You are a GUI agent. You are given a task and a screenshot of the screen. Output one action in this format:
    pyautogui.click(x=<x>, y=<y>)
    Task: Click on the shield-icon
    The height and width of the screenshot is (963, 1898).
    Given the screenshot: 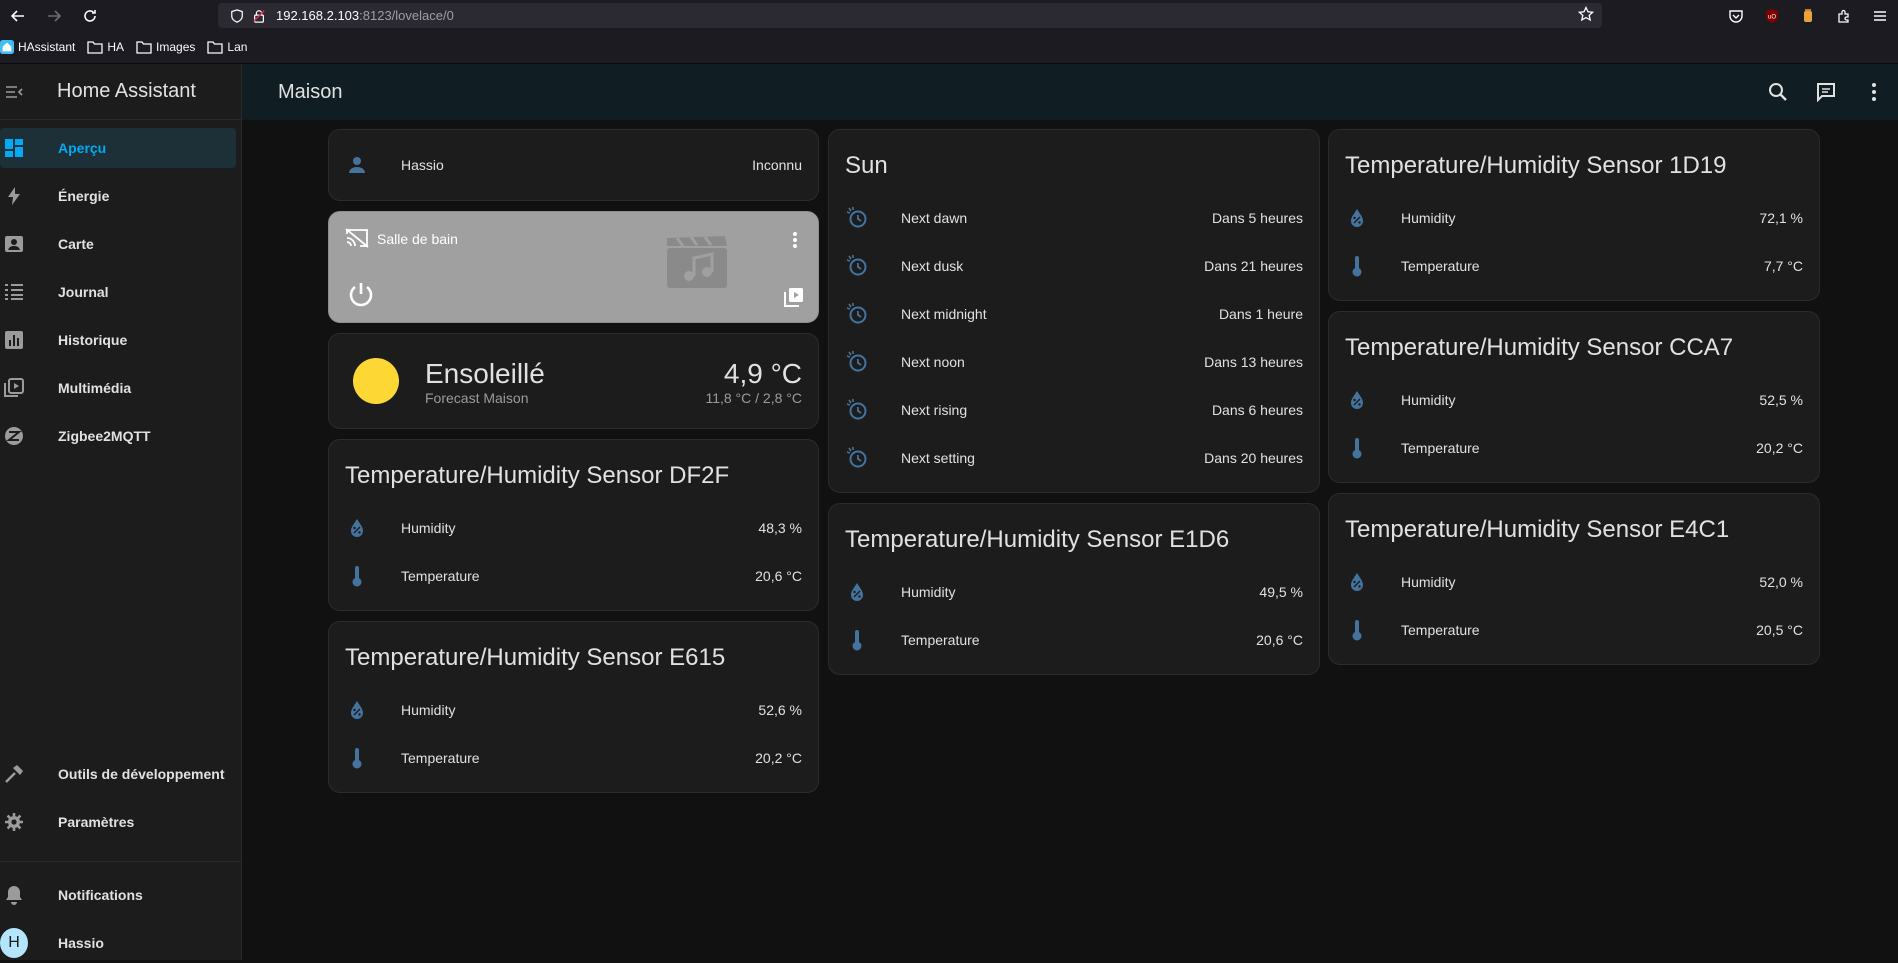 What is the action you would take?
    pyautogui.click(x=237, y=15)
    